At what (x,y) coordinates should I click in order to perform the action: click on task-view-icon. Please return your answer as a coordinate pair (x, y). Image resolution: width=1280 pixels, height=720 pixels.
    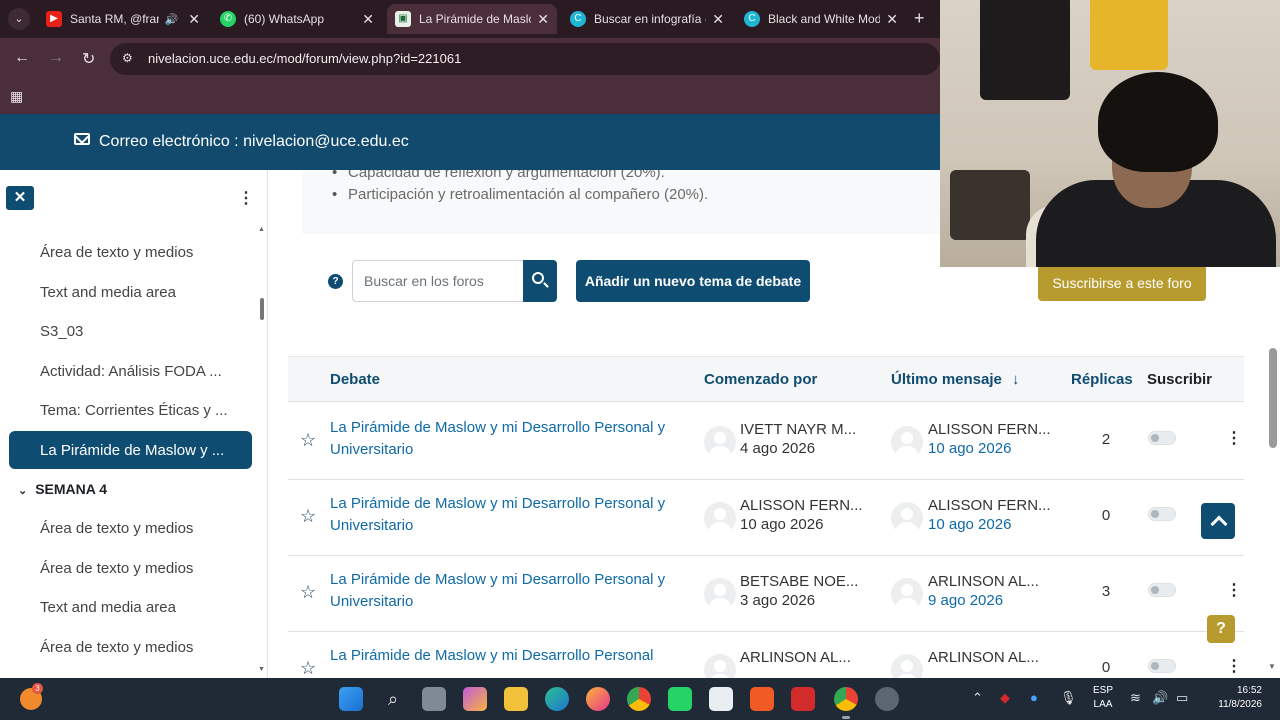
    Looking at the image, I should click on (434, 699).